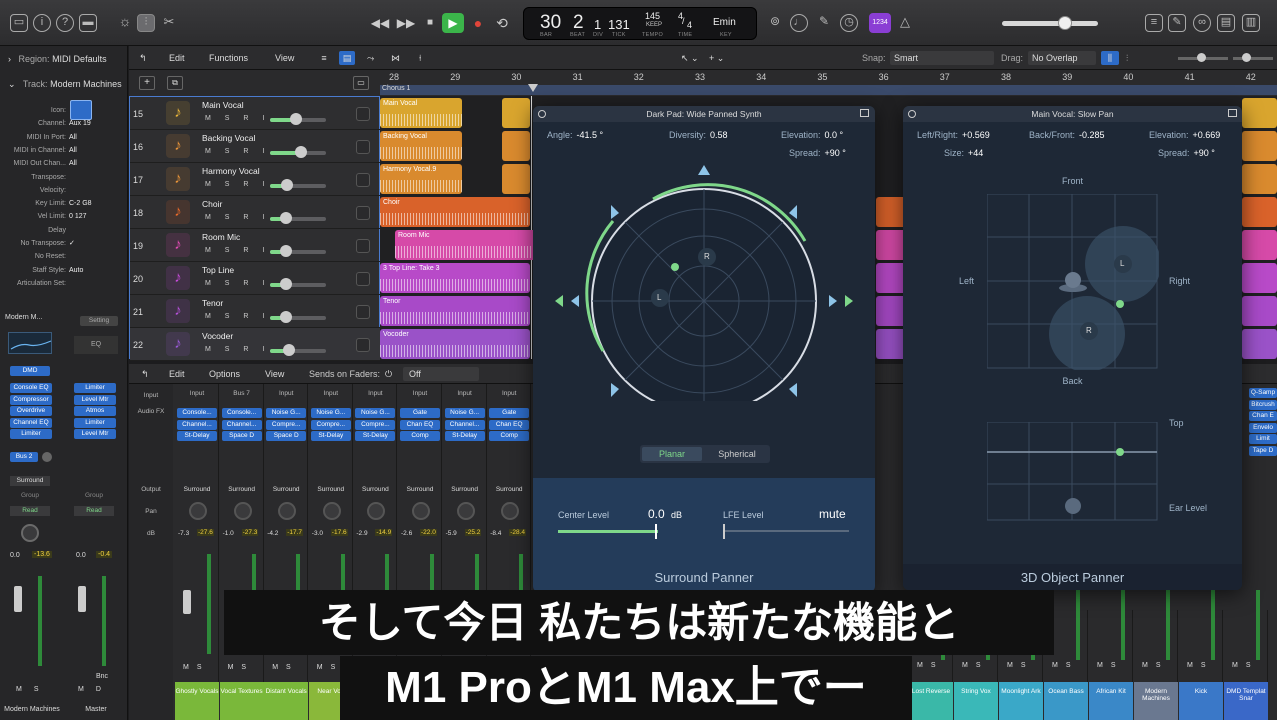 Image resolution: width=1277 pixels, height=720 pixels. I want to click on spread-value: +90 °, so click(835, 153).